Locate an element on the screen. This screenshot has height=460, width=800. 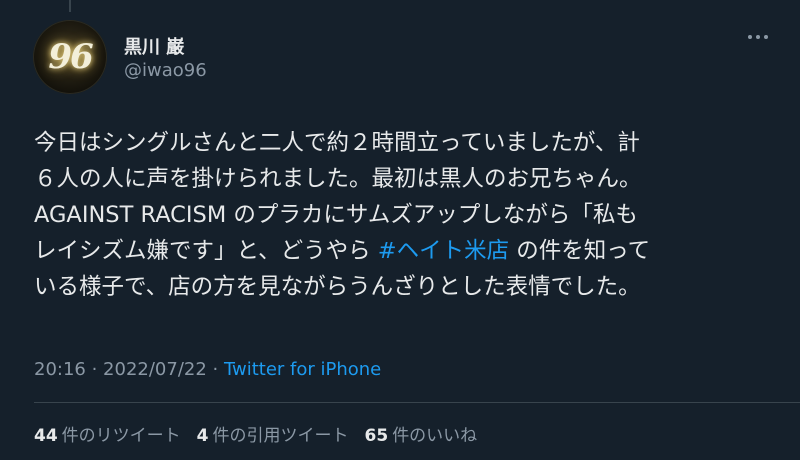
hashtag-link: #ヘイト米店 is located at coordinates (443, 251).